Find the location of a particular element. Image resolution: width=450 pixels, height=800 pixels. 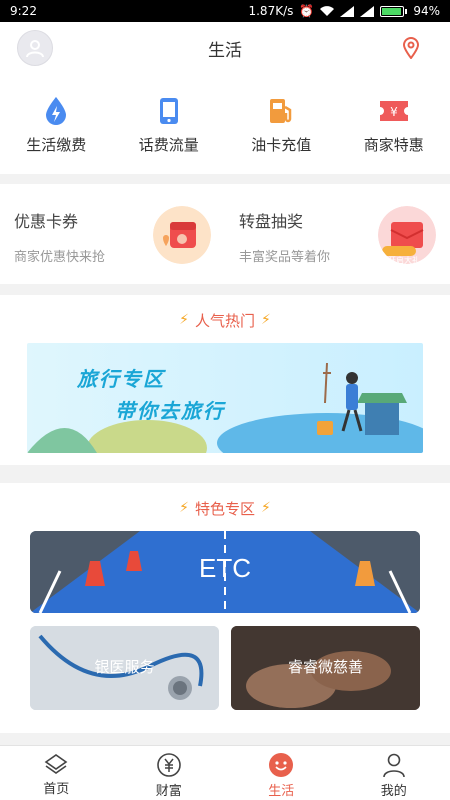

quick-actions: 生活缴费 话费流量 油卡充值 ¥ 商家特惠 is located at coordinates (225, 124).